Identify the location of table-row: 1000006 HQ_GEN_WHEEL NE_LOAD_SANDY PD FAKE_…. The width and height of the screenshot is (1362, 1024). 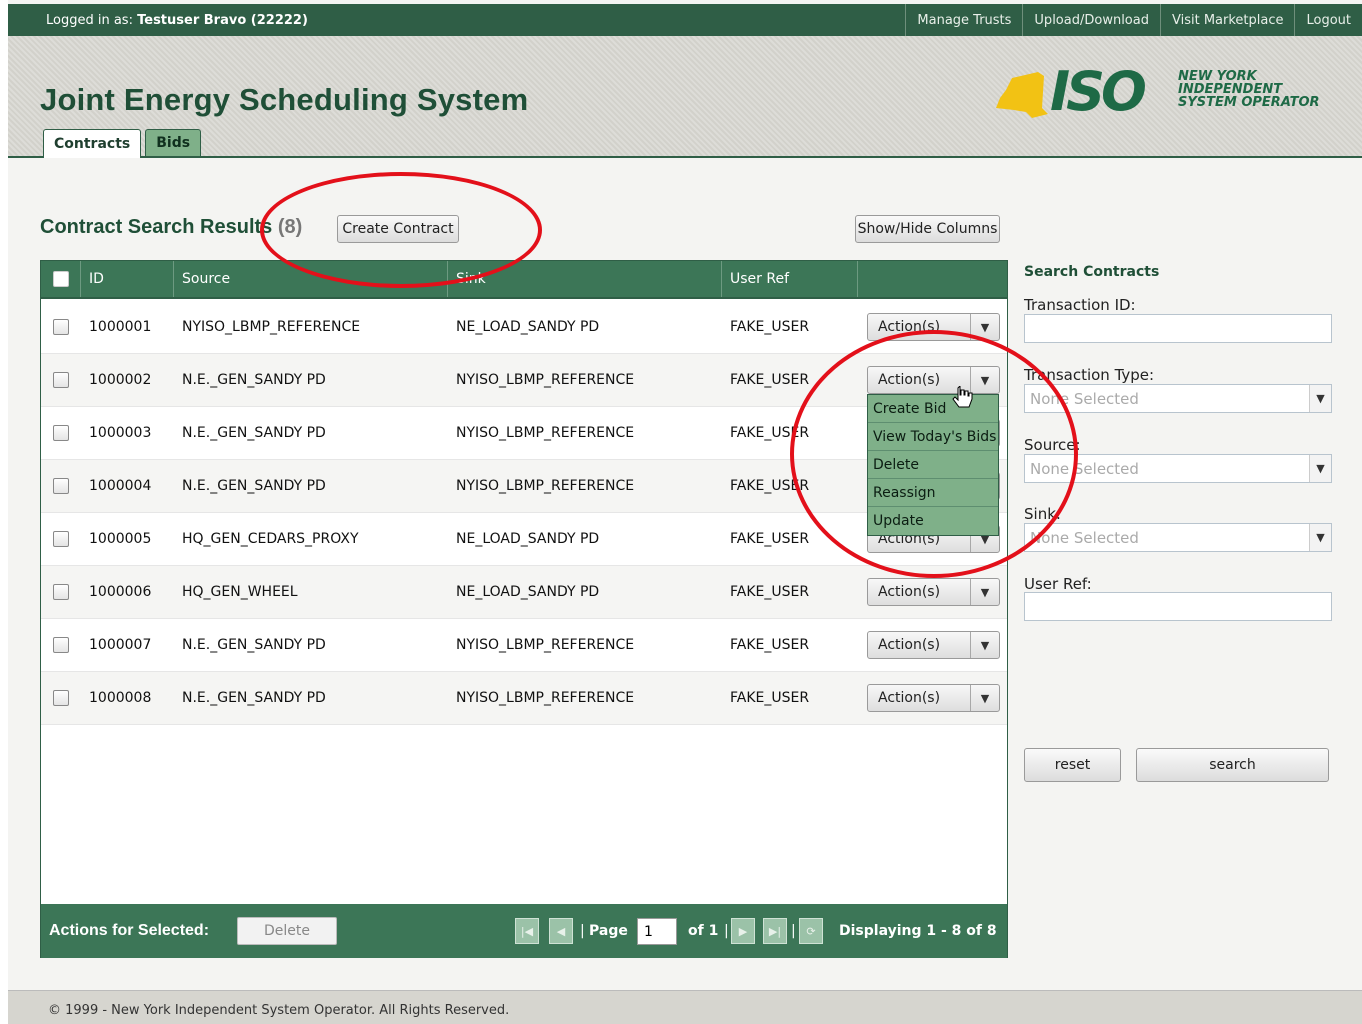
(524, 592).